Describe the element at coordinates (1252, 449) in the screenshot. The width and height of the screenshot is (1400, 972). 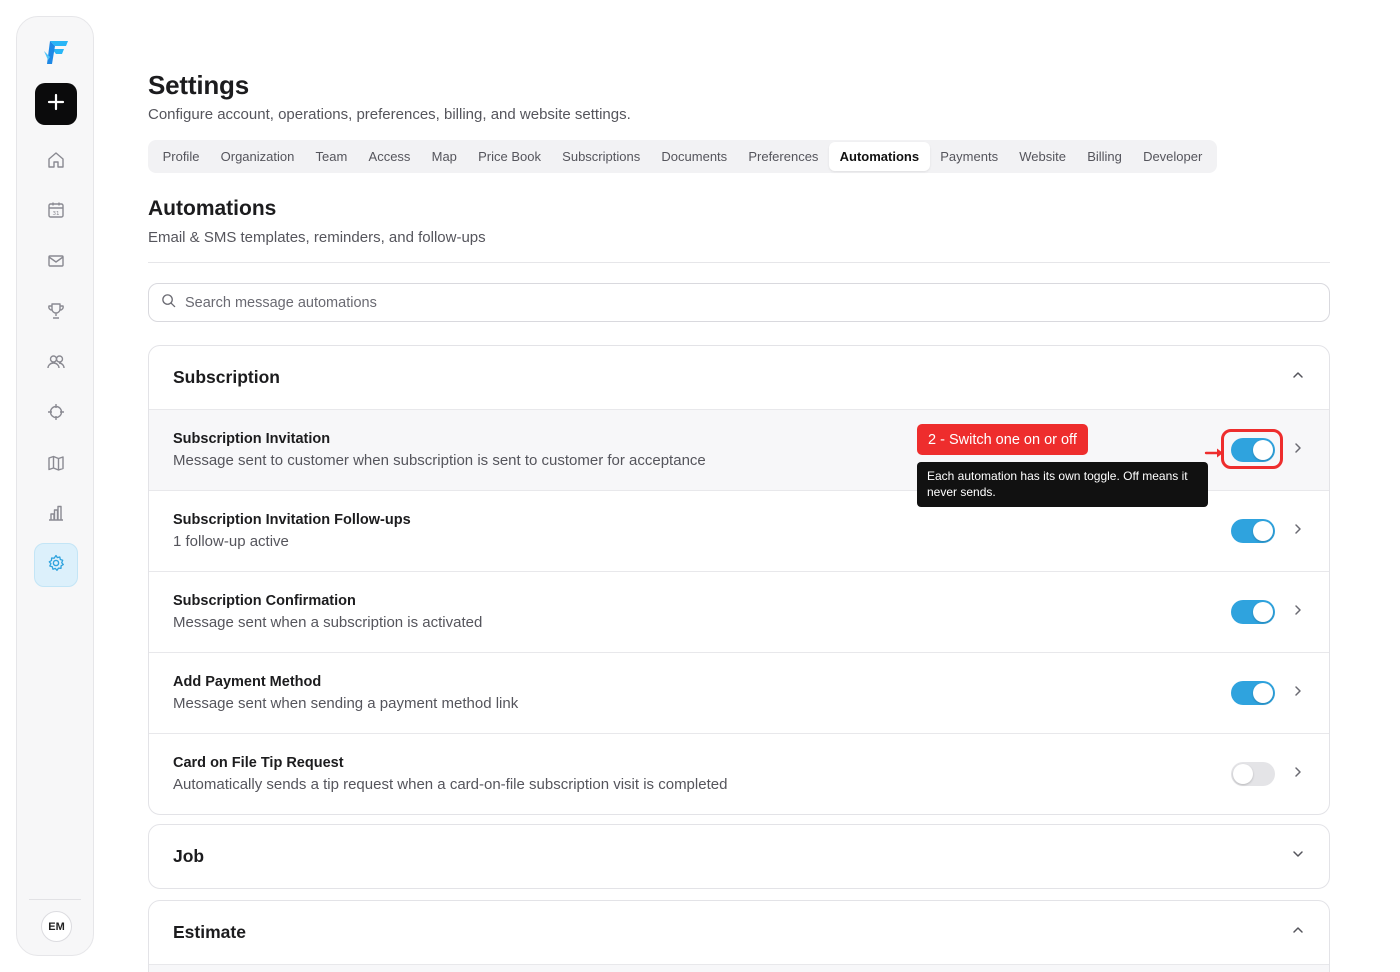
I see `annotation-highlight-ring` at that location.